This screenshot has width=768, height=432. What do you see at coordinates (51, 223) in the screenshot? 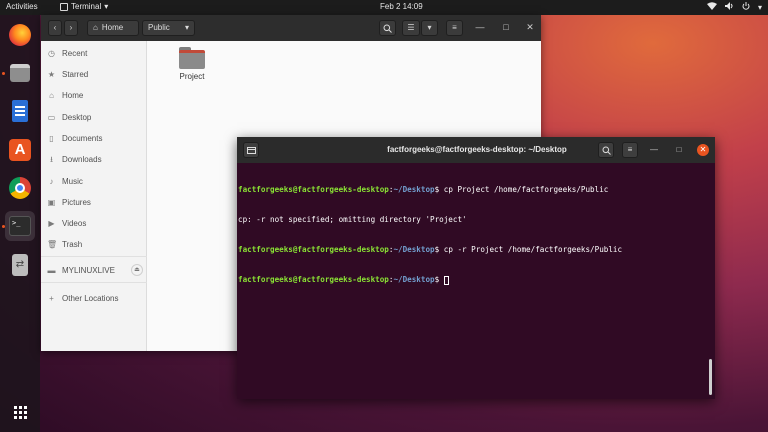
I see `videos-icon: ▶` at bounding box center [51, 223].